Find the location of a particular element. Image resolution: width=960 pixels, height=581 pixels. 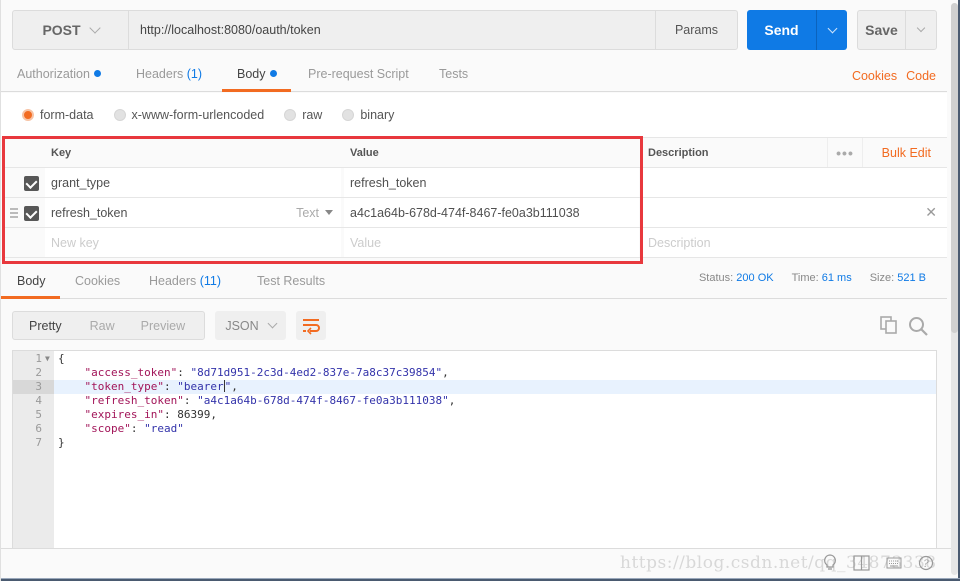

tab-authorization: Authorization is located at coordinates (59, 79).